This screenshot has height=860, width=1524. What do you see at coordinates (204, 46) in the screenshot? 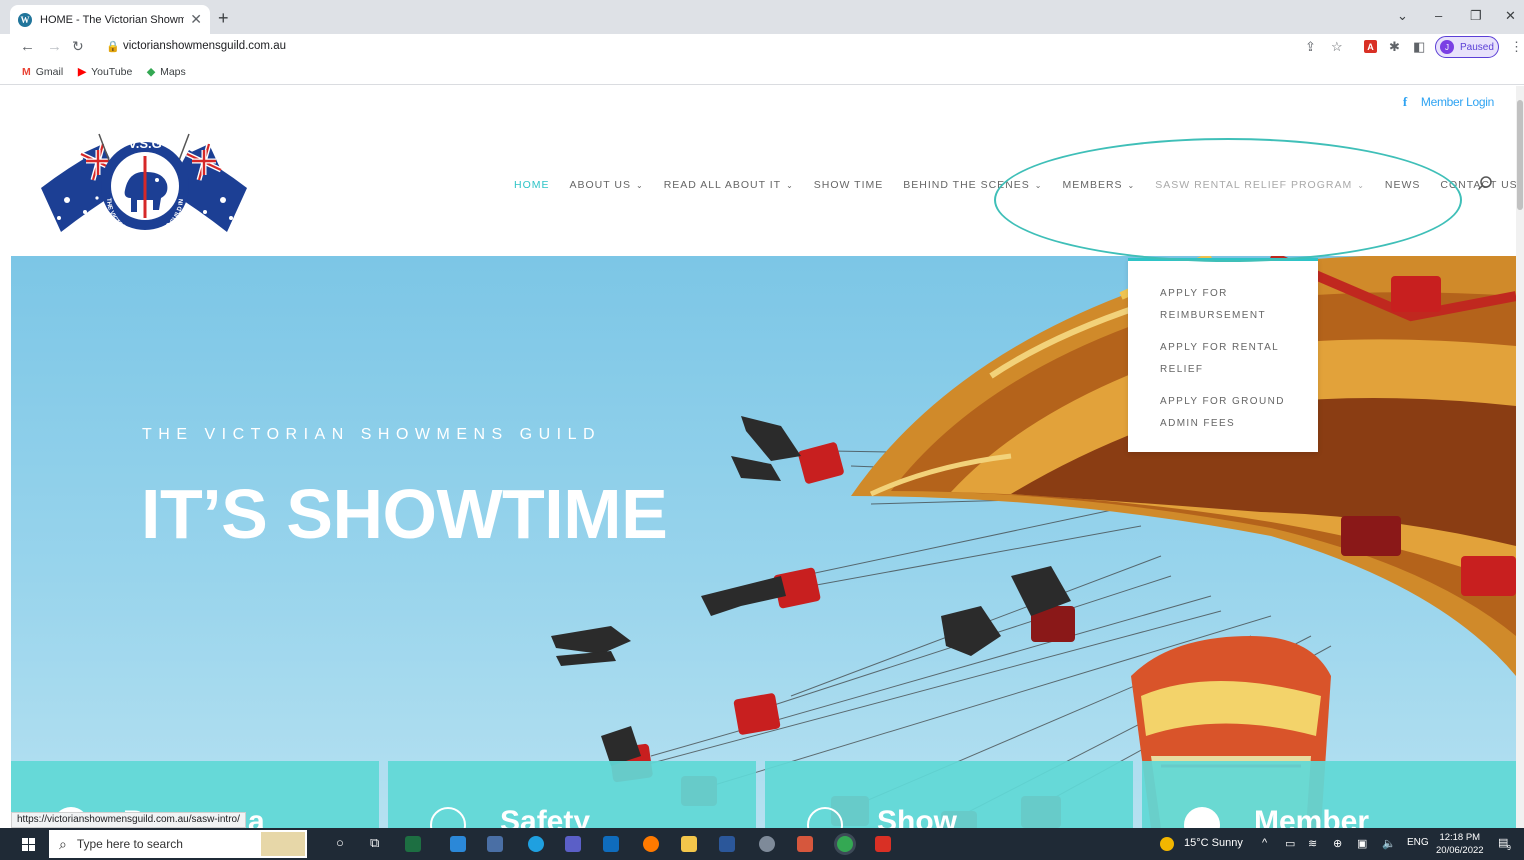
I see `address-bar: victorianshowmensguild.com.au` at bounding box center [204, 46].